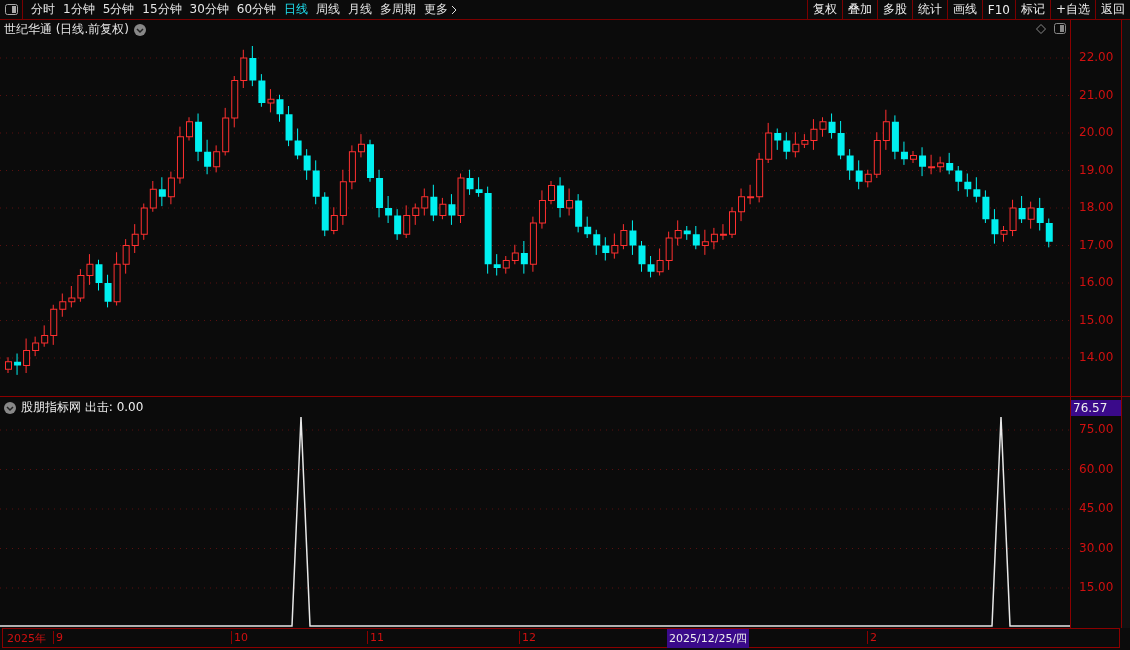 The height and width of the screenshot is (650, 1130). Describe the element at coordinates (454, 9) in the screenshot. I see `chevron-right-icon` at that location.